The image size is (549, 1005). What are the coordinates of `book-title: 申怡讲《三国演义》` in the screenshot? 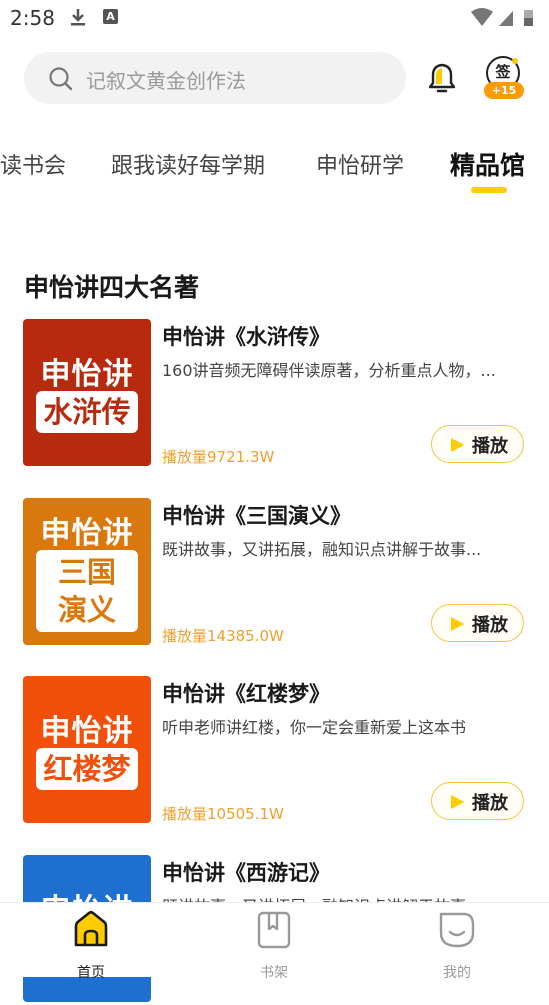 It's located at (256, 515).